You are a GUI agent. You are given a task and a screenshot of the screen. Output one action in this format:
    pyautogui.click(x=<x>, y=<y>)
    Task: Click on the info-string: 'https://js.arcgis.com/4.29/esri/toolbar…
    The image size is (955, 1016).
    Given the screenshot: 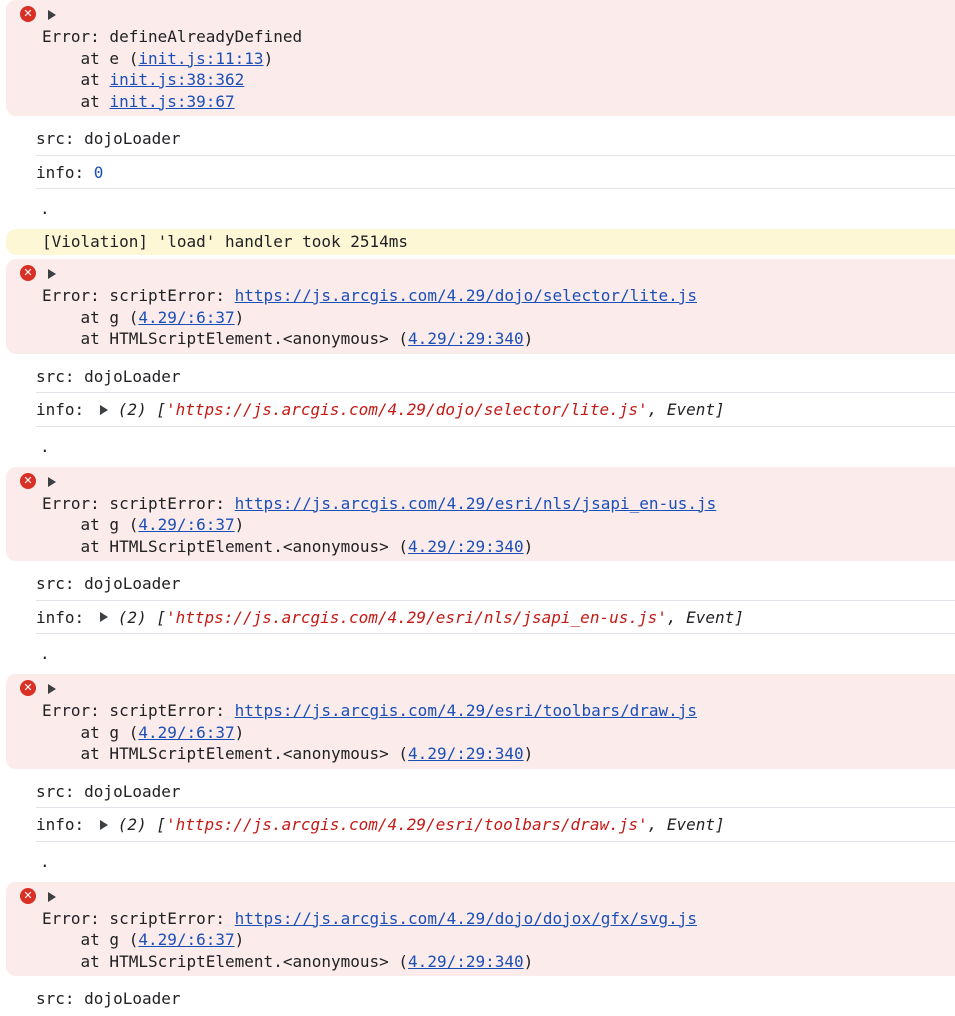 What is the action you would take?
    pyautogui.click(x=406, y=824)
    